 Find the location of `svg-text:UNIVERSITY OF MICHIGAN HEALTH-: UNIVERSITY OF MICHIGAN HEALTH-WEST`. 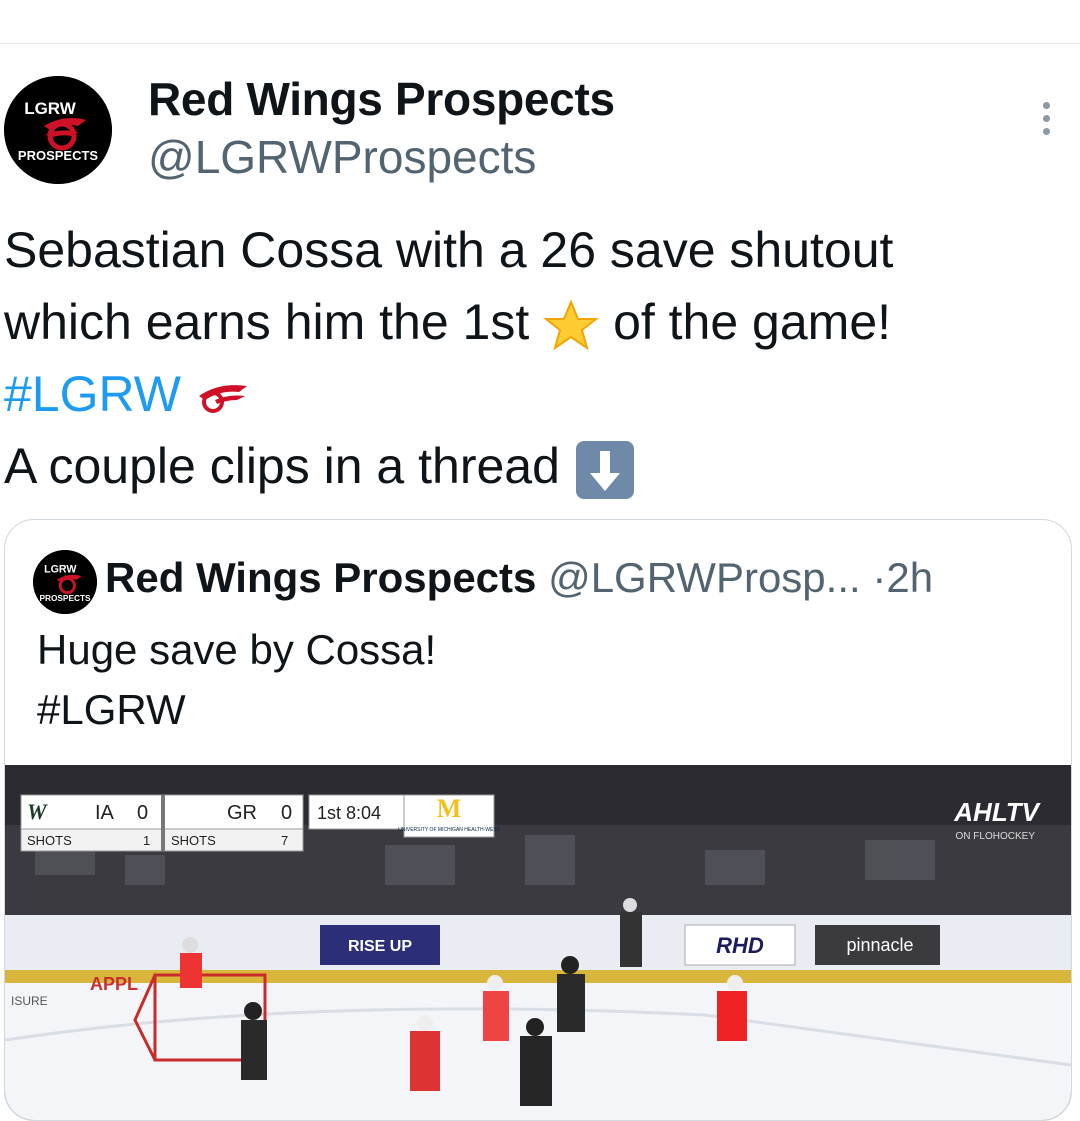

svg-text:UNIVERSITY OF MICHIGAN HEALTH-: UNIVERSITY OF MICHIGAN HEALTH-WEST is located at coordinates (449, 830).